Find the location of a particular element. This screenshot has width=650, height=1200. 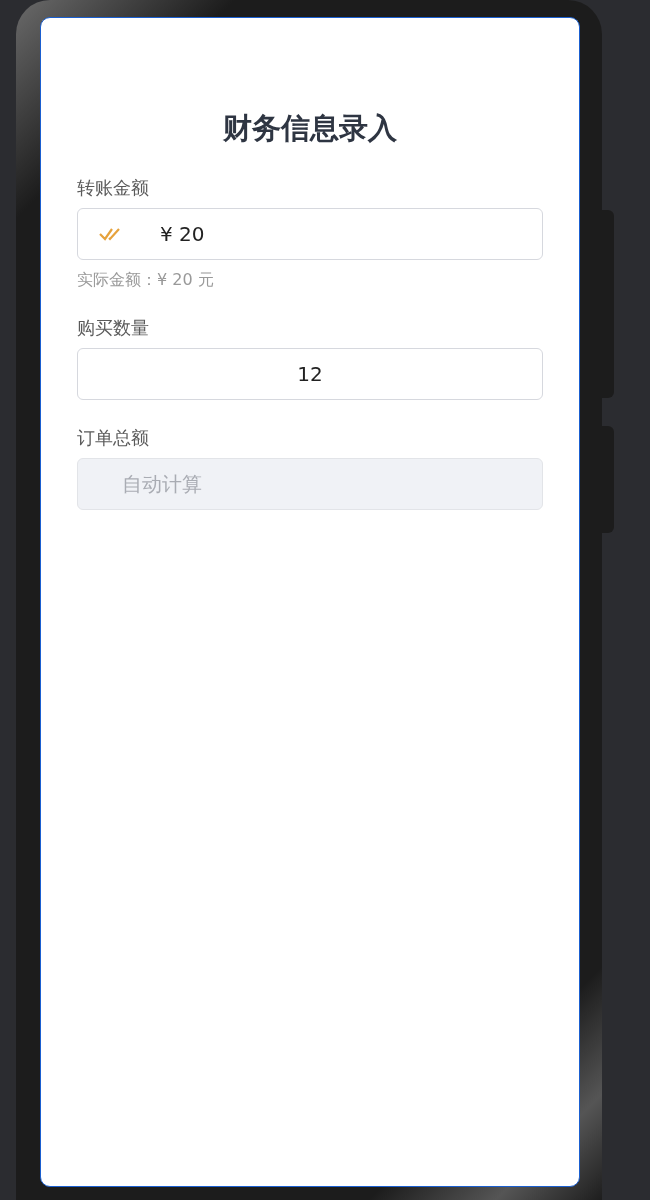

page-title: 财务信息录入 is located at coordinates (310, 128).